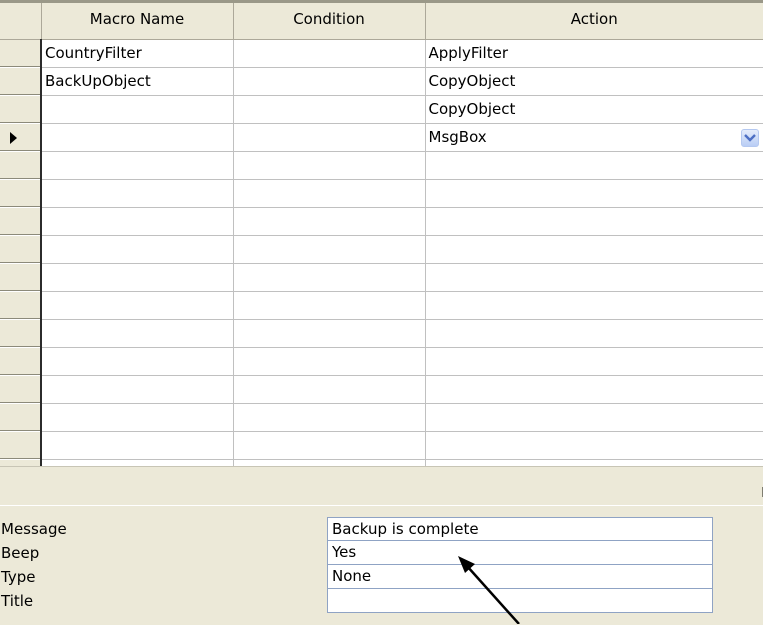  Describe the element at coordinates (520, 553) in the screenshot. I see `beep-field: Yes` at that location.